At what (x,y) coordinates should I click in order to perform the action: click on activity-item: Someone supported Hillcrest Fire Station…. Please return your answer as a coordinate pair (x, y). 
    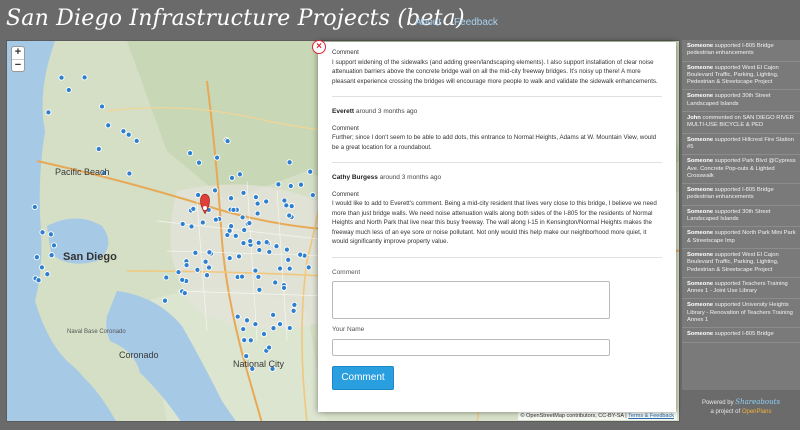
    Looking at the image, I should click on (741, 145).